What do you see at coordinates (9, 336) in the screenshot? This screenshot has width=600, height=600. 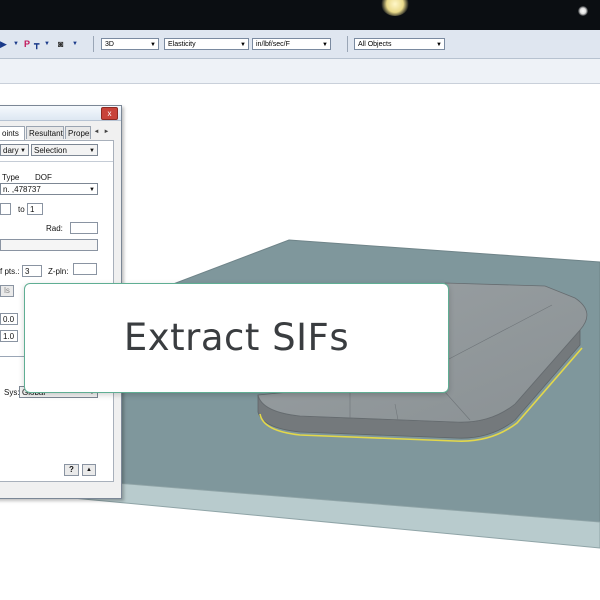 I see `value-field-2: 1.0` at bounding box center [9, 336].